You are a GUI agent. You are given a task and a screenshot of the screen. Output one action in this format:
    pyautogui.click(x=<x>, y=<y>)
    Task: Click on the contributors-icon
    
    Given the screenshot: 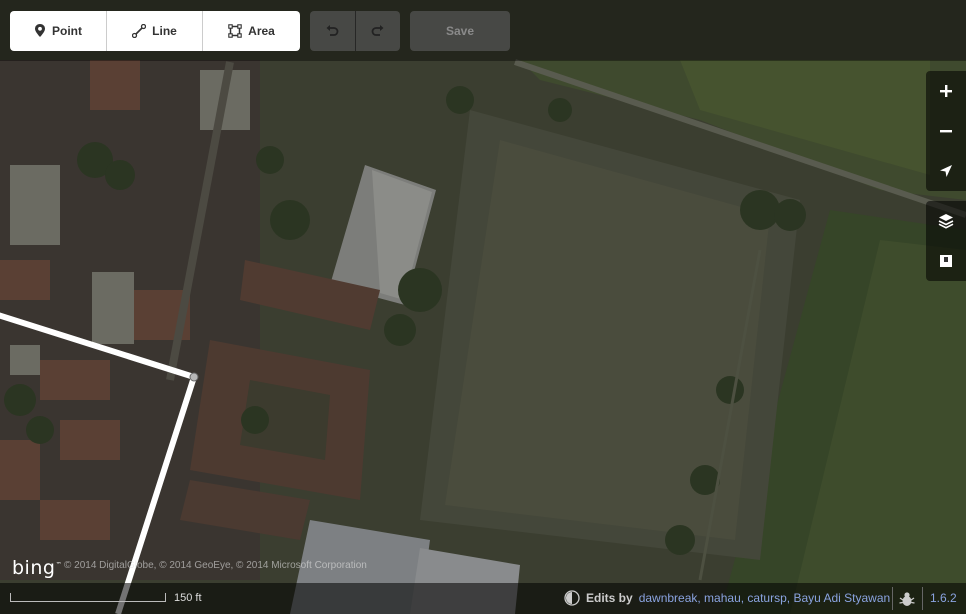 What is the action you would take?
    pyautogui.click(x=572, y=598)
    